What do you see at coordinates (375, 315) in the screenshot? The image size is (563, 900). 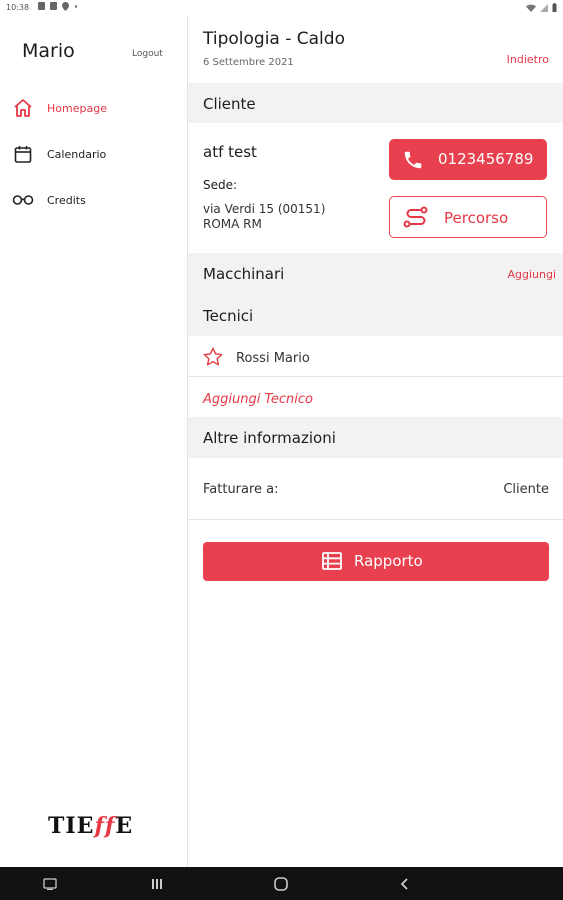 I see `section-header-tecnici: Tecnici` at bounding box center [375, 315].